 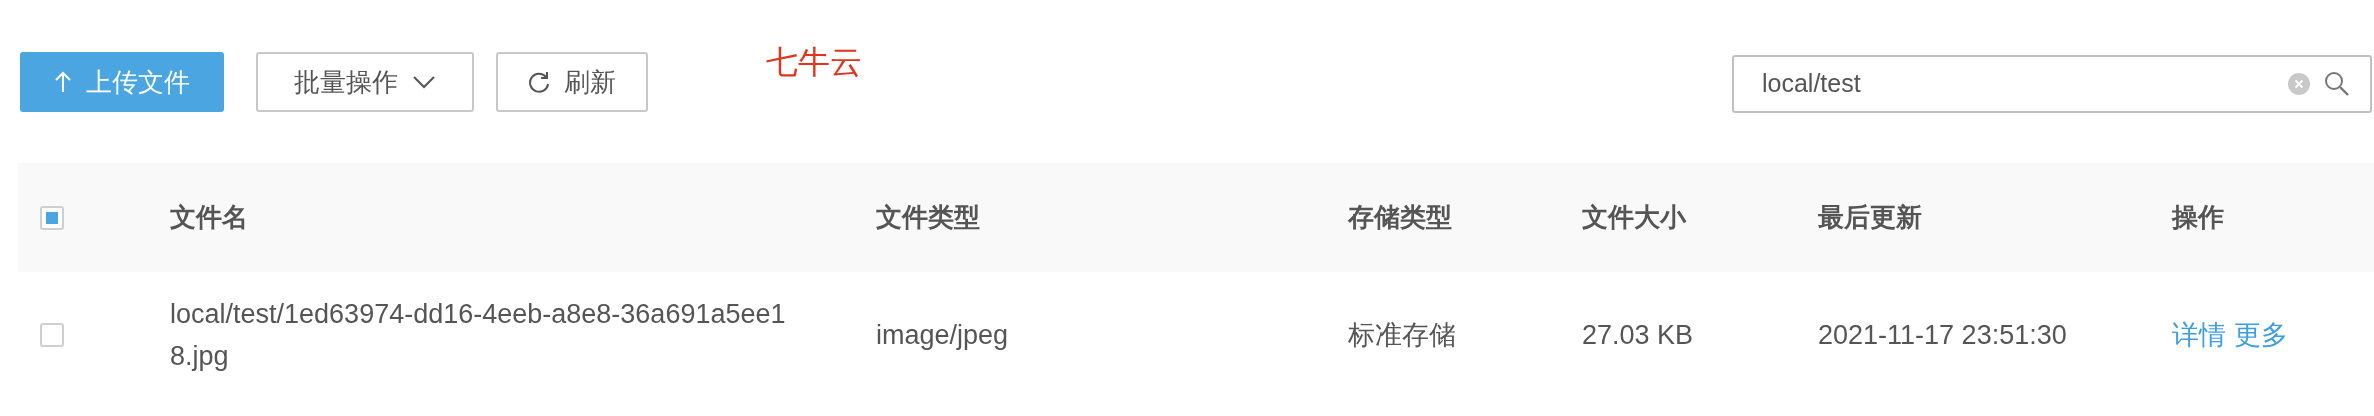 I want to click on search-bar: local/test, so click(x=2052, y=84).